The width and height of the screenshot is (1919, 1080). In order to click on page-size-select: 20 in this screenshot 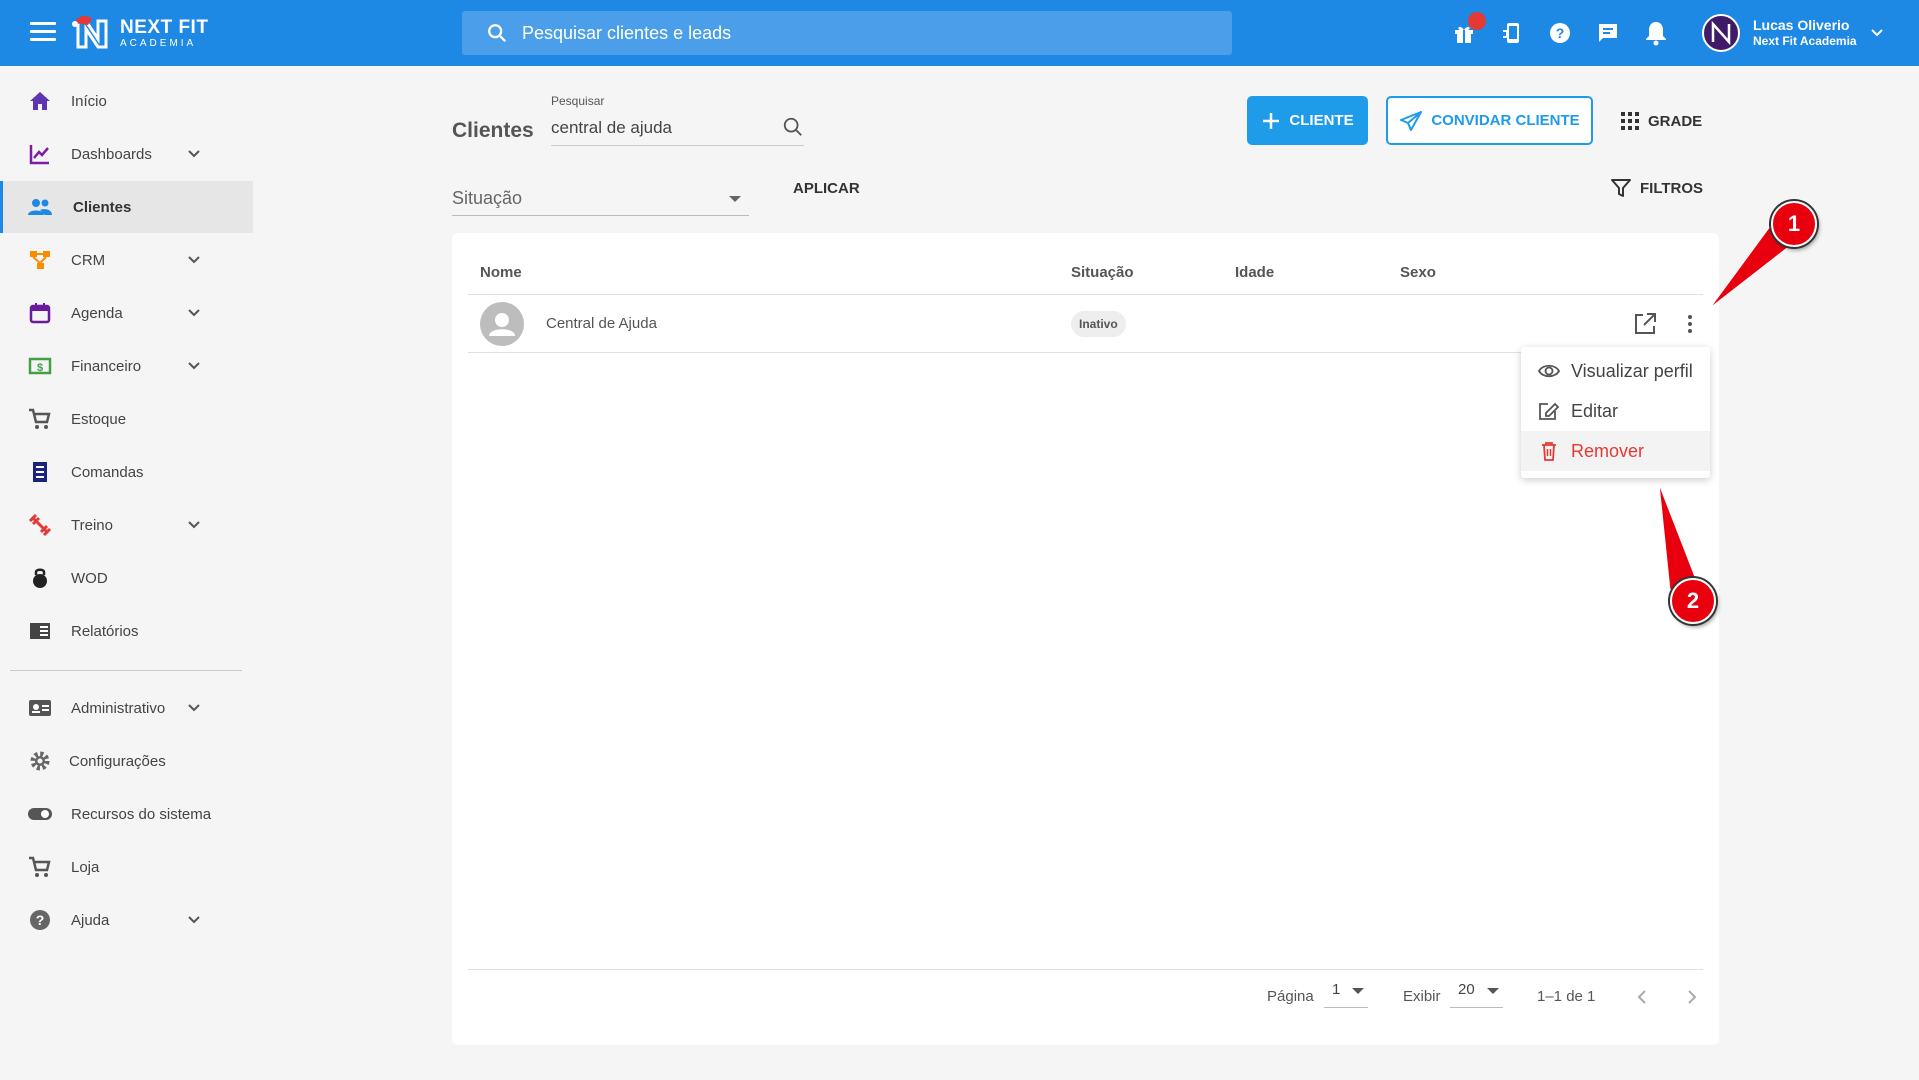, I will do `click(1476, 993)`.